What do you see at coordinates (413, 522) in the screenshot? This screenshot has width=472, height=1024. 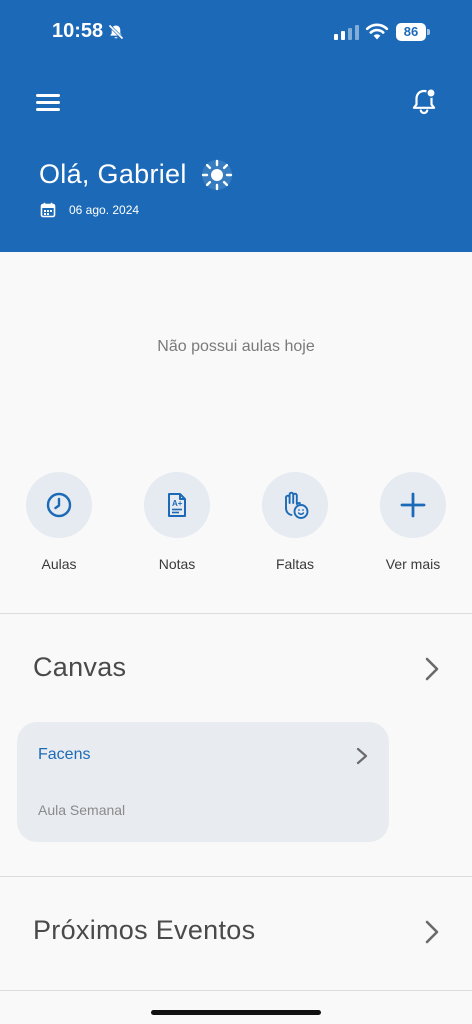 I see `quick-action-ver-mais: Ver mais` at bounding box center [413, 522].